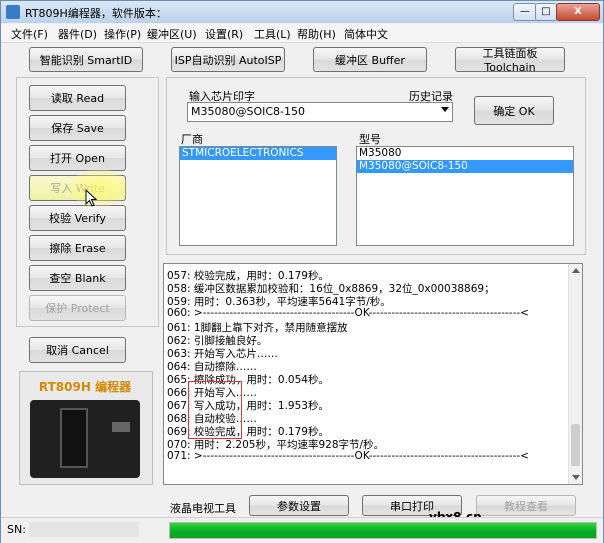  What do you see at coordinates (526, 505) in the screenshot?
I see `tutorial-button: 教程查看` at bounding box center [526, 505].